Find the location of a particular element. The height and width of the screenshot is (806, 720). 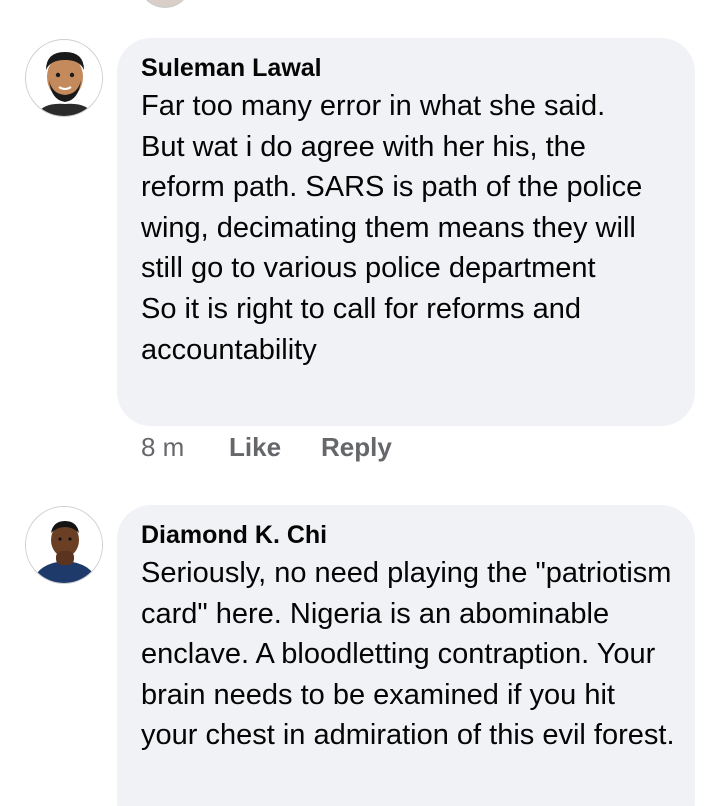

user-photo-avatar-icon is located at coordinates (64, 545).